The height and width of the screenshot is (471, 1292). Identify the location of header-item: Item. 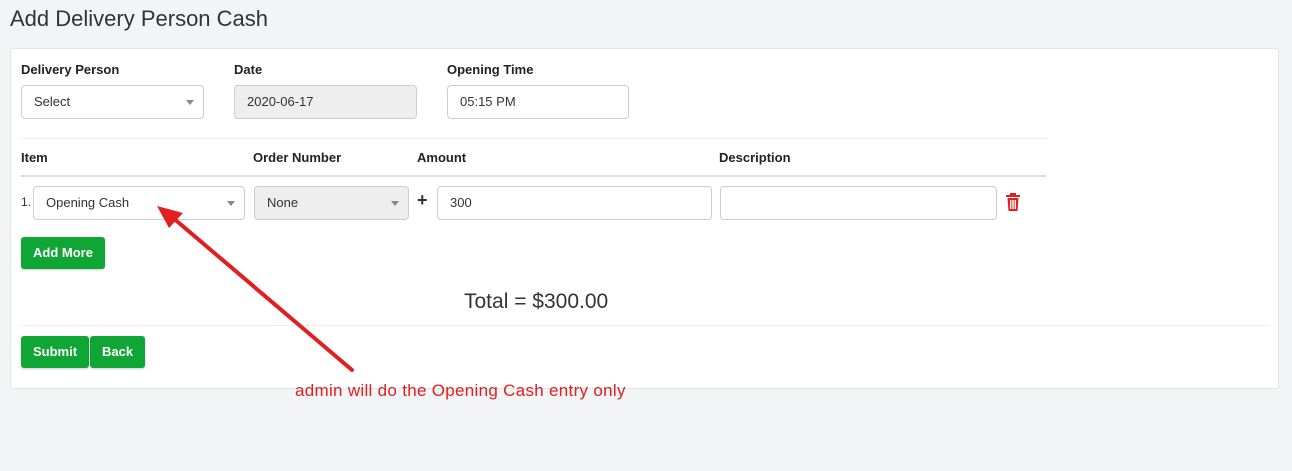
(34, 157).